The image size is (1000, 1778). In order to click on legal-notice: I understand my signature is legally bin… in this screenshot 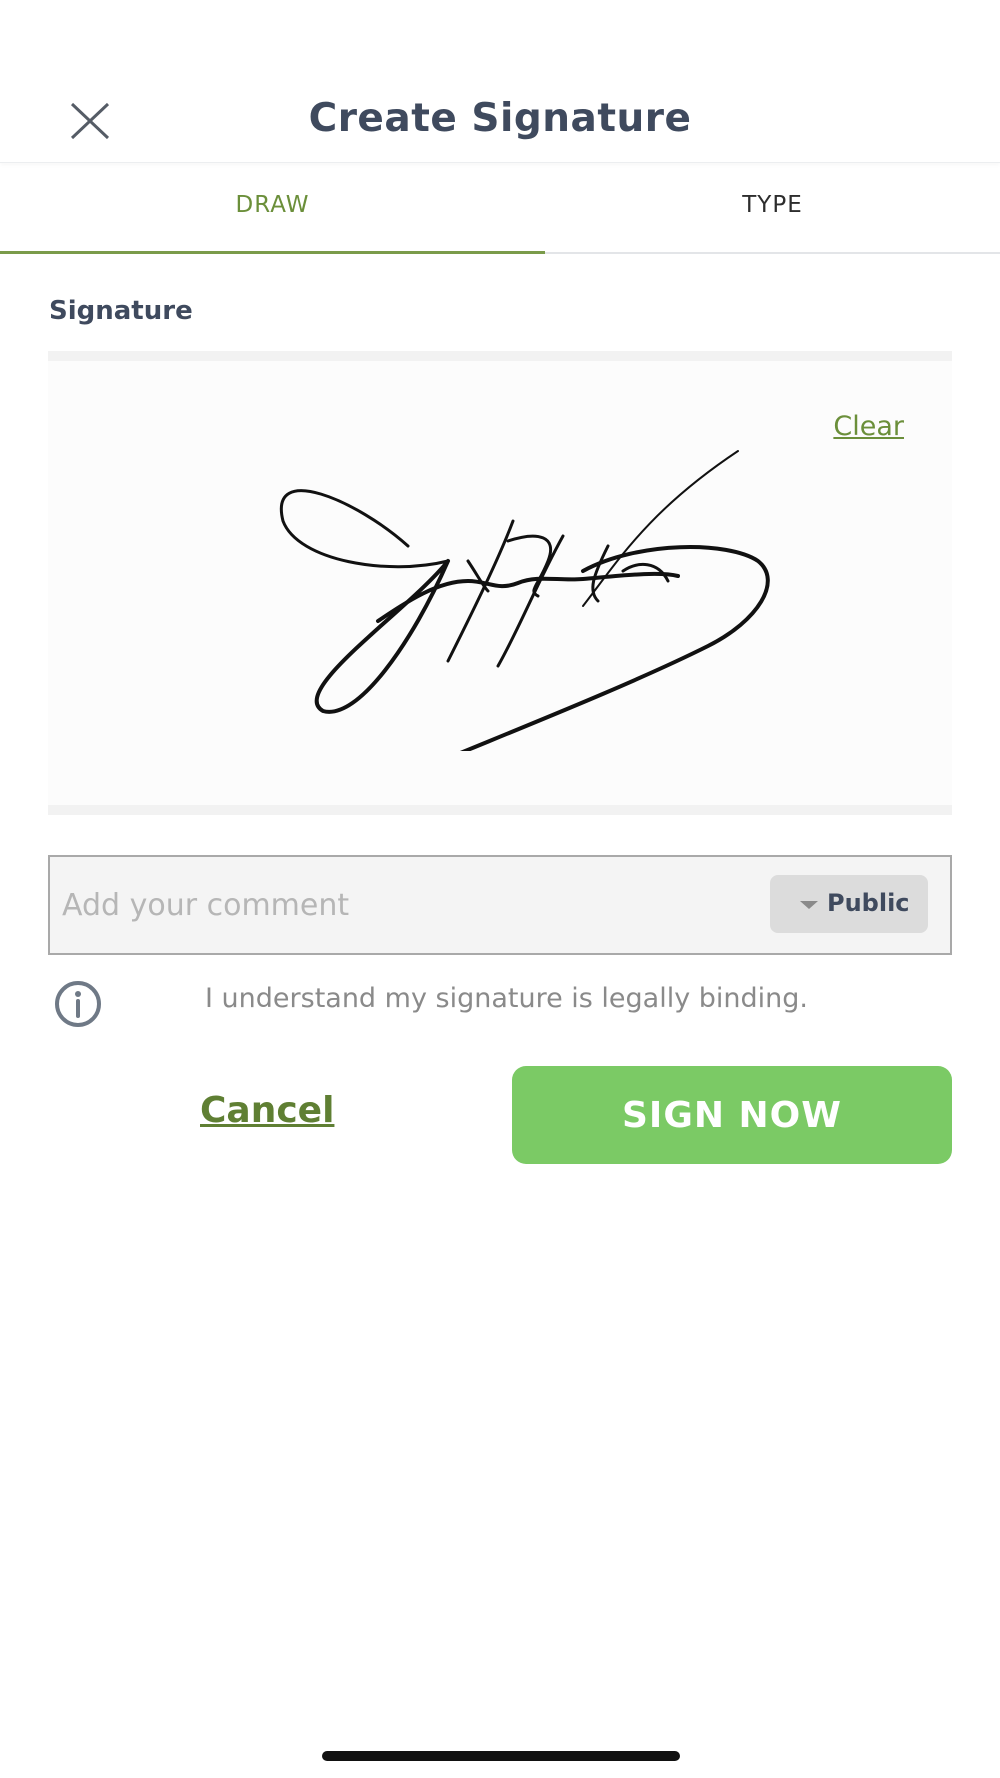, I will do `click(507, 998)`.